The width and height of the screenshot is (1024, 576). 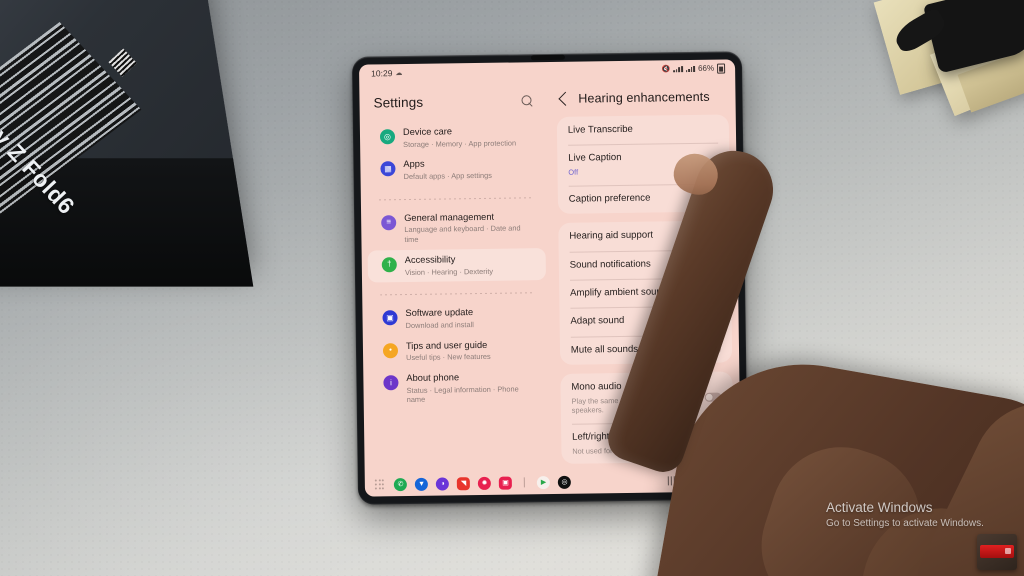 What do you see at coordinates (462, 234) in the screenshot?
I see `sidebar-item-sublabel: Language and keyboard · Date and time` at bounding box center [462, 234].